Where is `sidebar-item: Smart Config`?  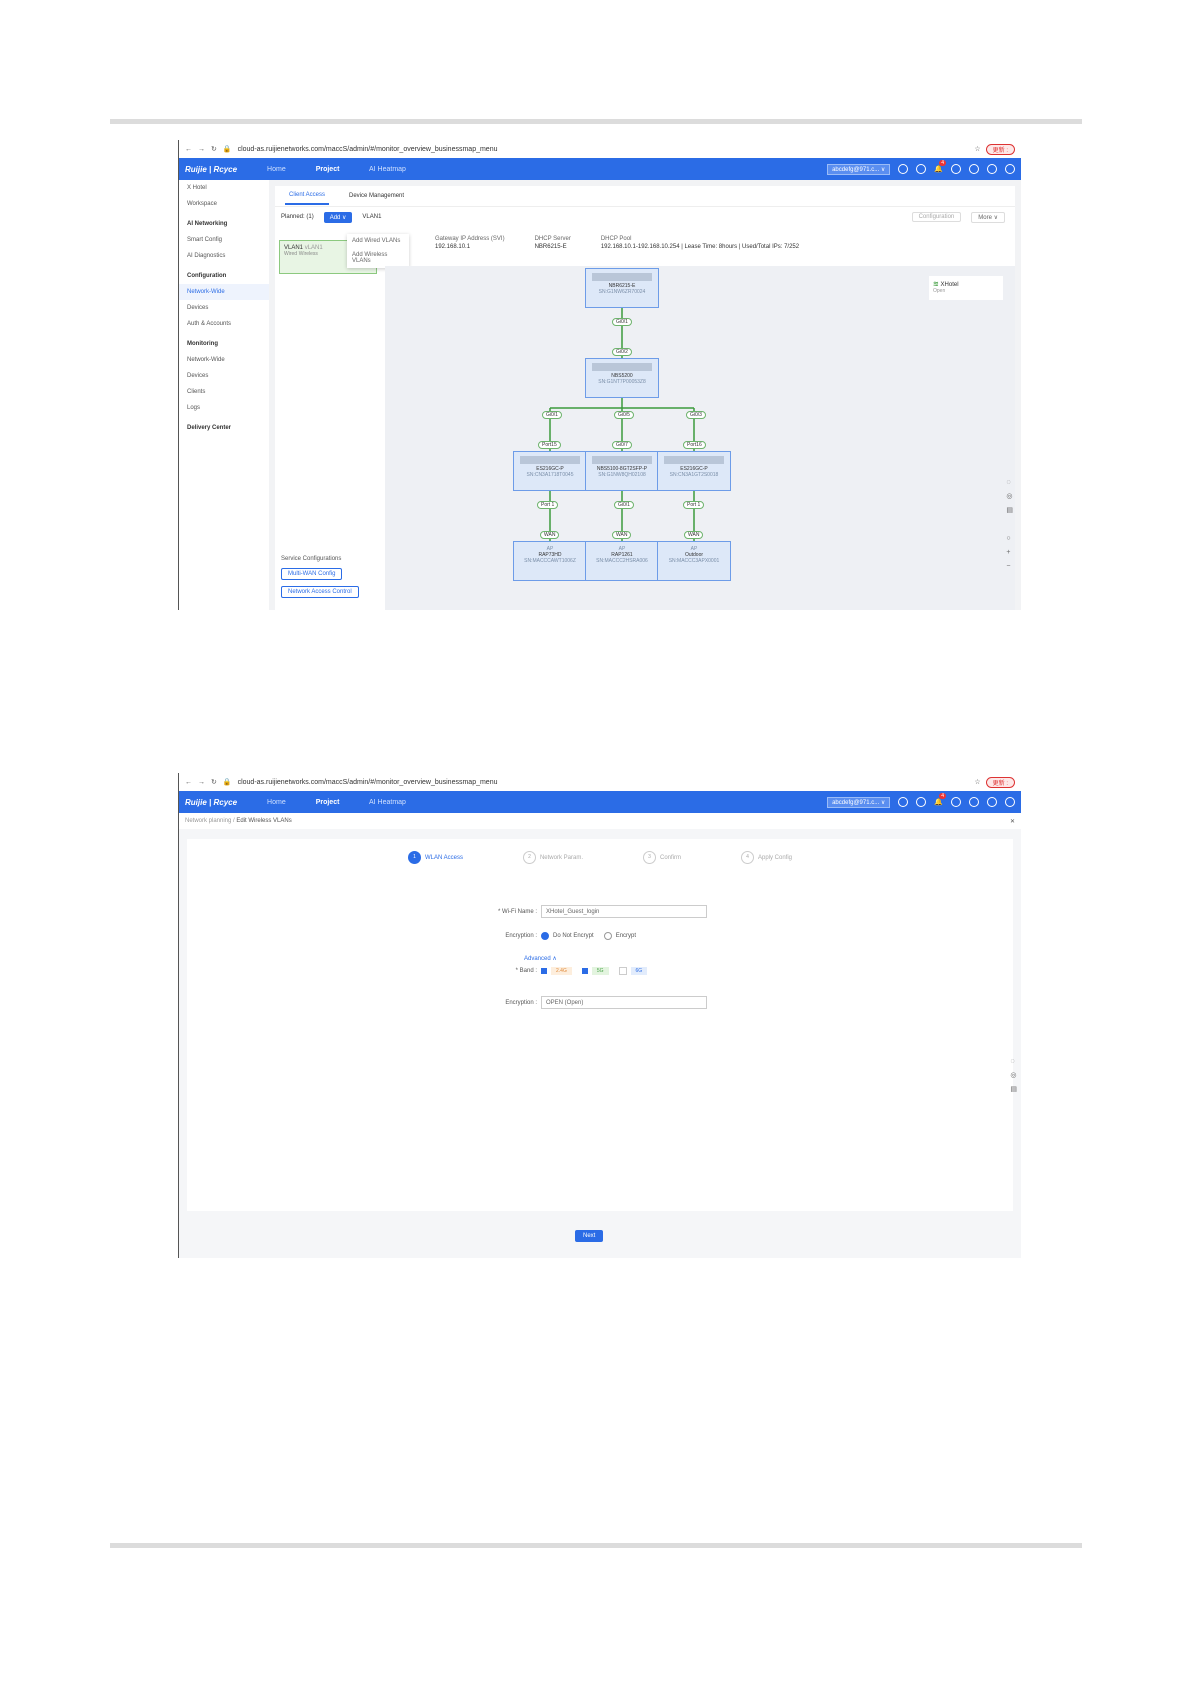 sidebar-item: Smart Config is located at coordinates (224, 240).